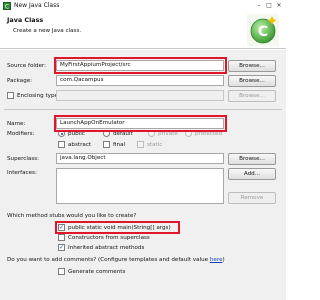 The height and width of the screenshot is (300, 320). I want to click on separator, so click(143, 109).